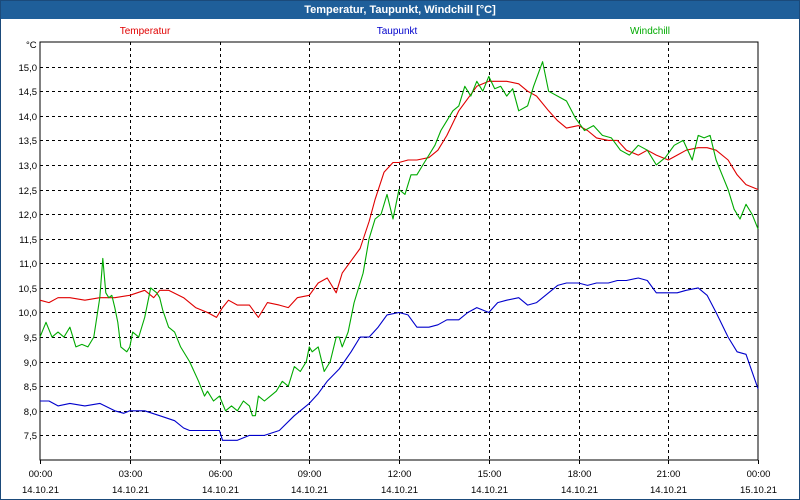 The image size is (800, 500). What do you see at coordinates (30, 436) in the screenshot?
I see `y-tick-label: 7,5` at bounding box center [30, 436].